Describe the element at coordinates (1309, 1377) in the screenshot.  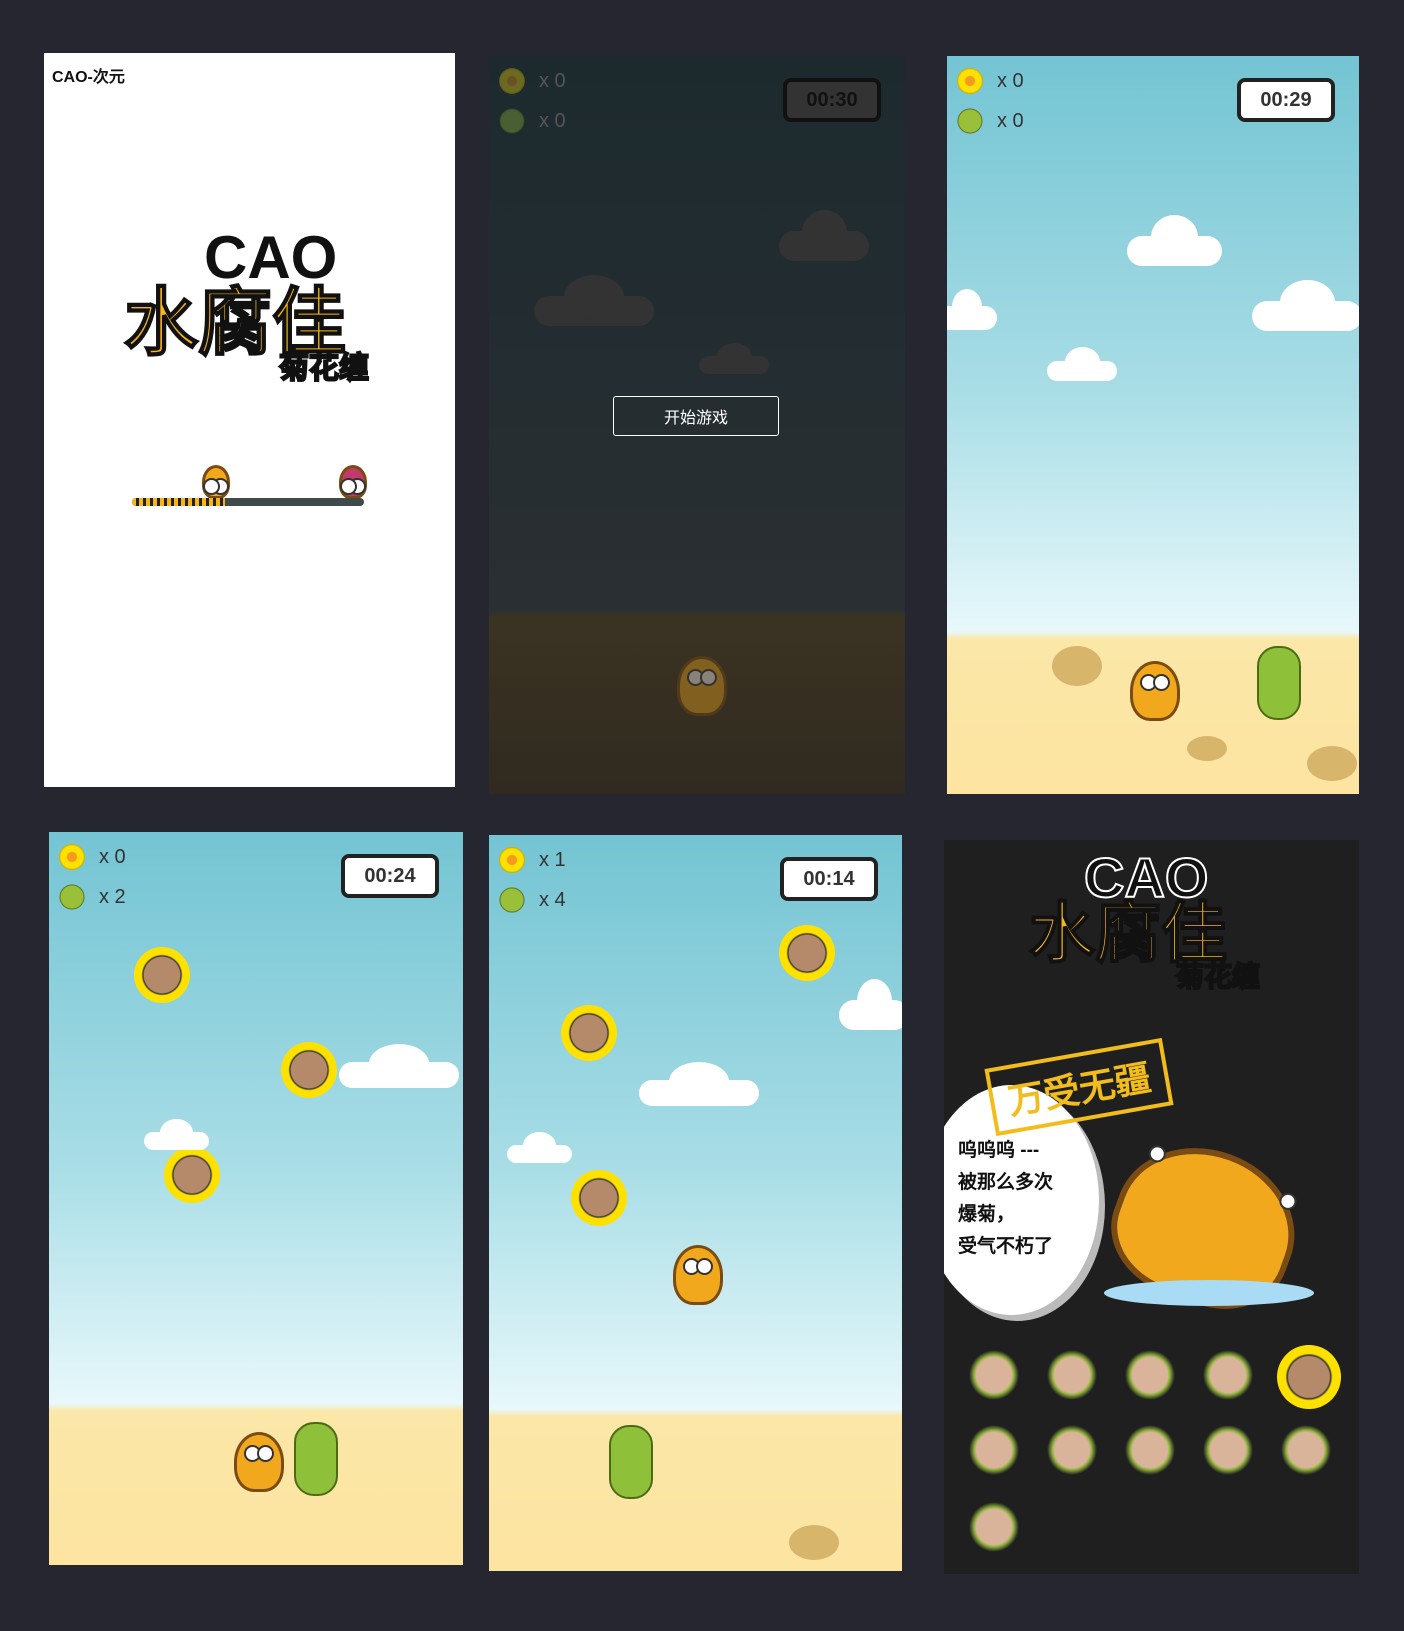
I see `avatar-flower` at that location.